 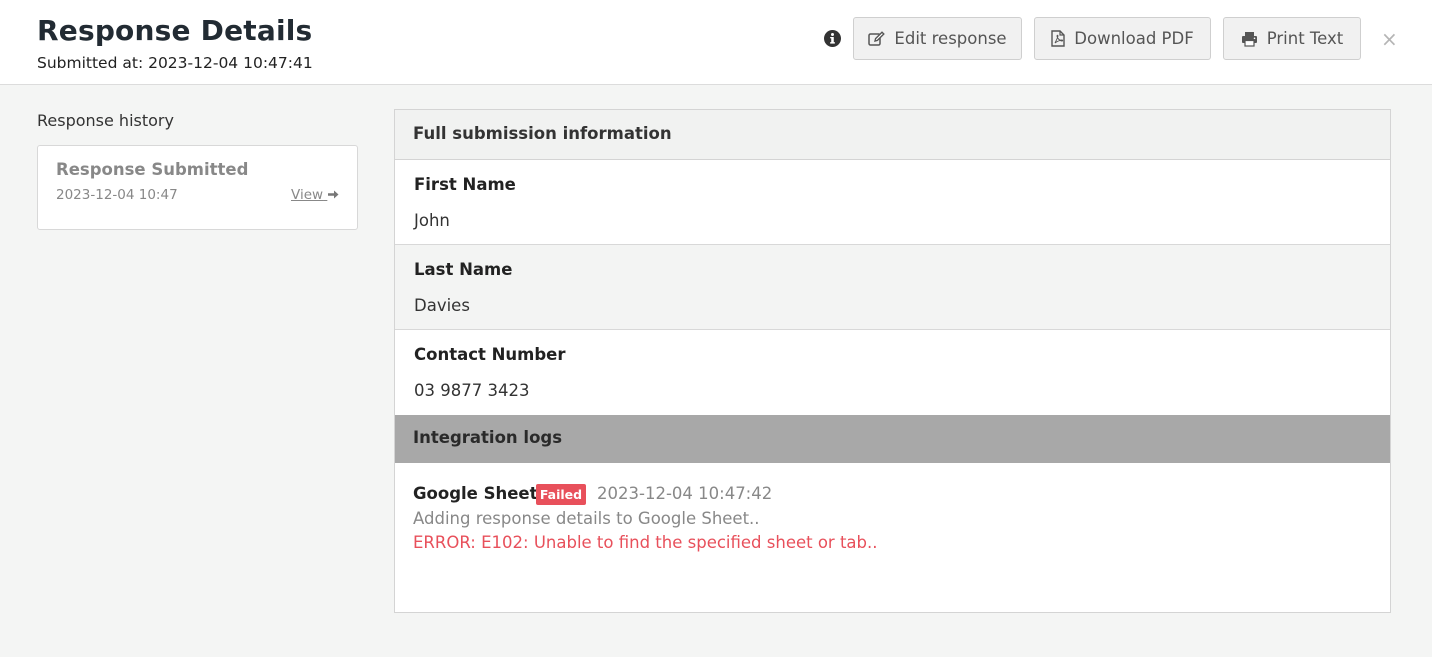 What do you see at coordinates (490, 354) in the screenshot?
I see `field-label: Contact Number` at bounding box center [490, 354].